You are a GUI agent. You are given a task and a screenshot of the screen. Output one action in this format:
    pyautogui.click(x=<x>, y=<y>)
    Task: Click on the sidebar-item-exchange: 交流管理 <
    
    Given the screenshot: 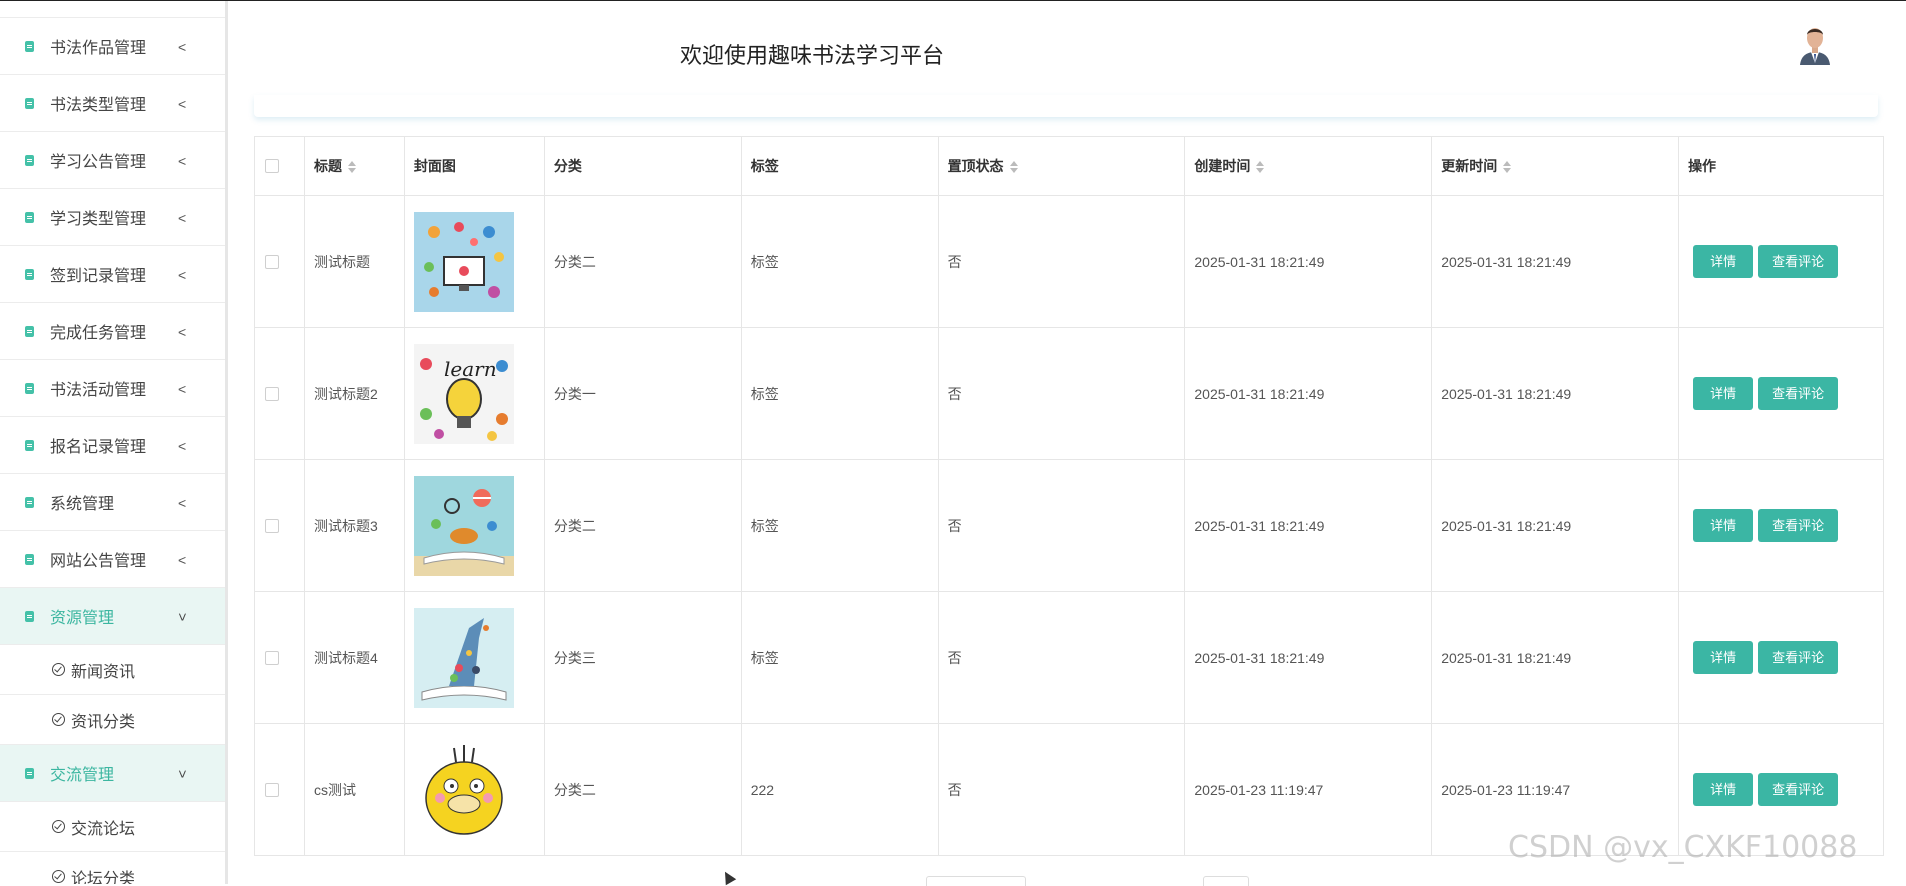 What is the action you would take?
    pyautogui.click(x=112, y=773)
    